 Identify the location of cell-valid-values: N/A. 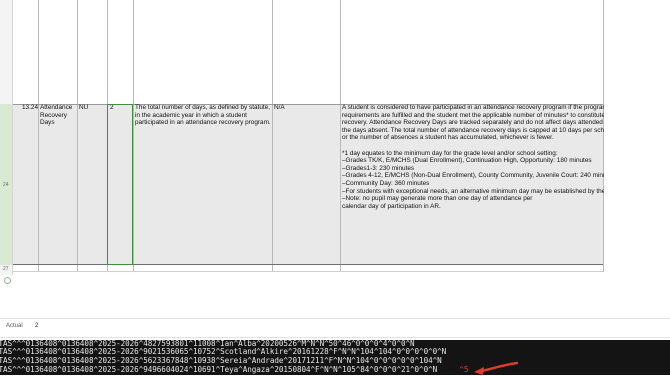
(279, 108).